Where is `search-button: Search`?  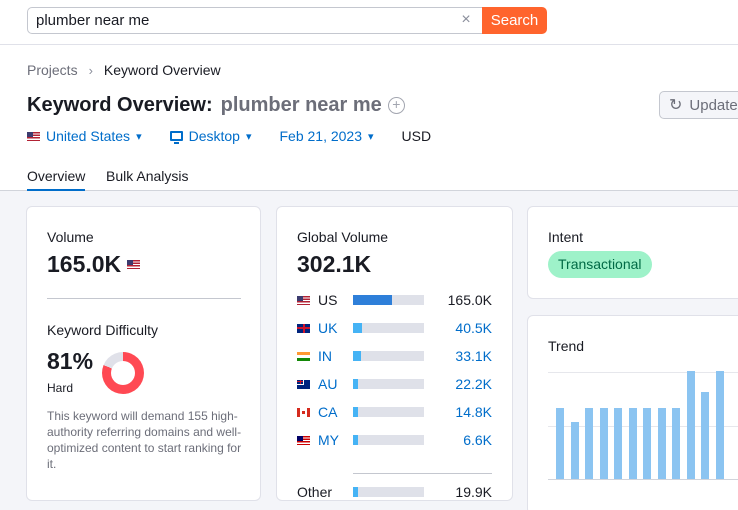
search-button: Search is located at coordinates (514, 20).